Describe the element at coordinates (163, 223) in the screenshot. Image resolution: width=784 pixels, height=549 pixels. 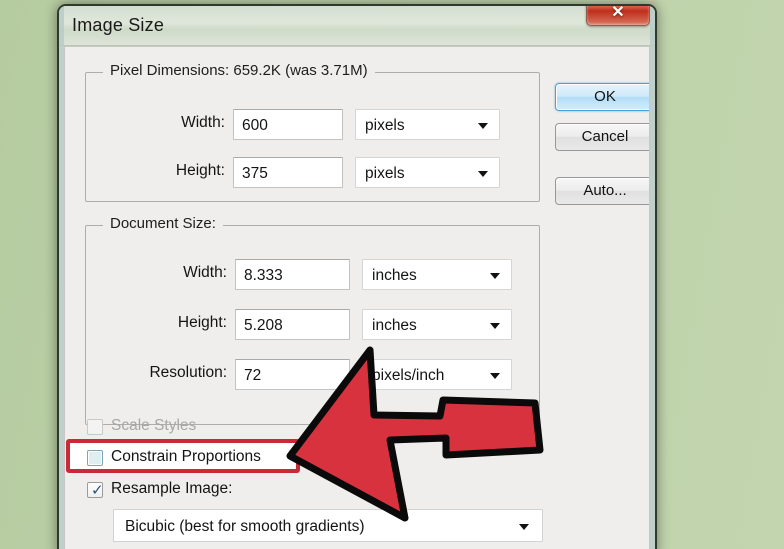
I see `document-size-group-title: Document Size:` at that location.